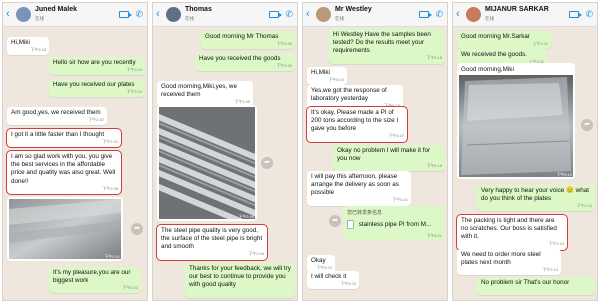  I want to click on chat-header: ‹ Juned Malek 在线 ✆, so click(75, 15).